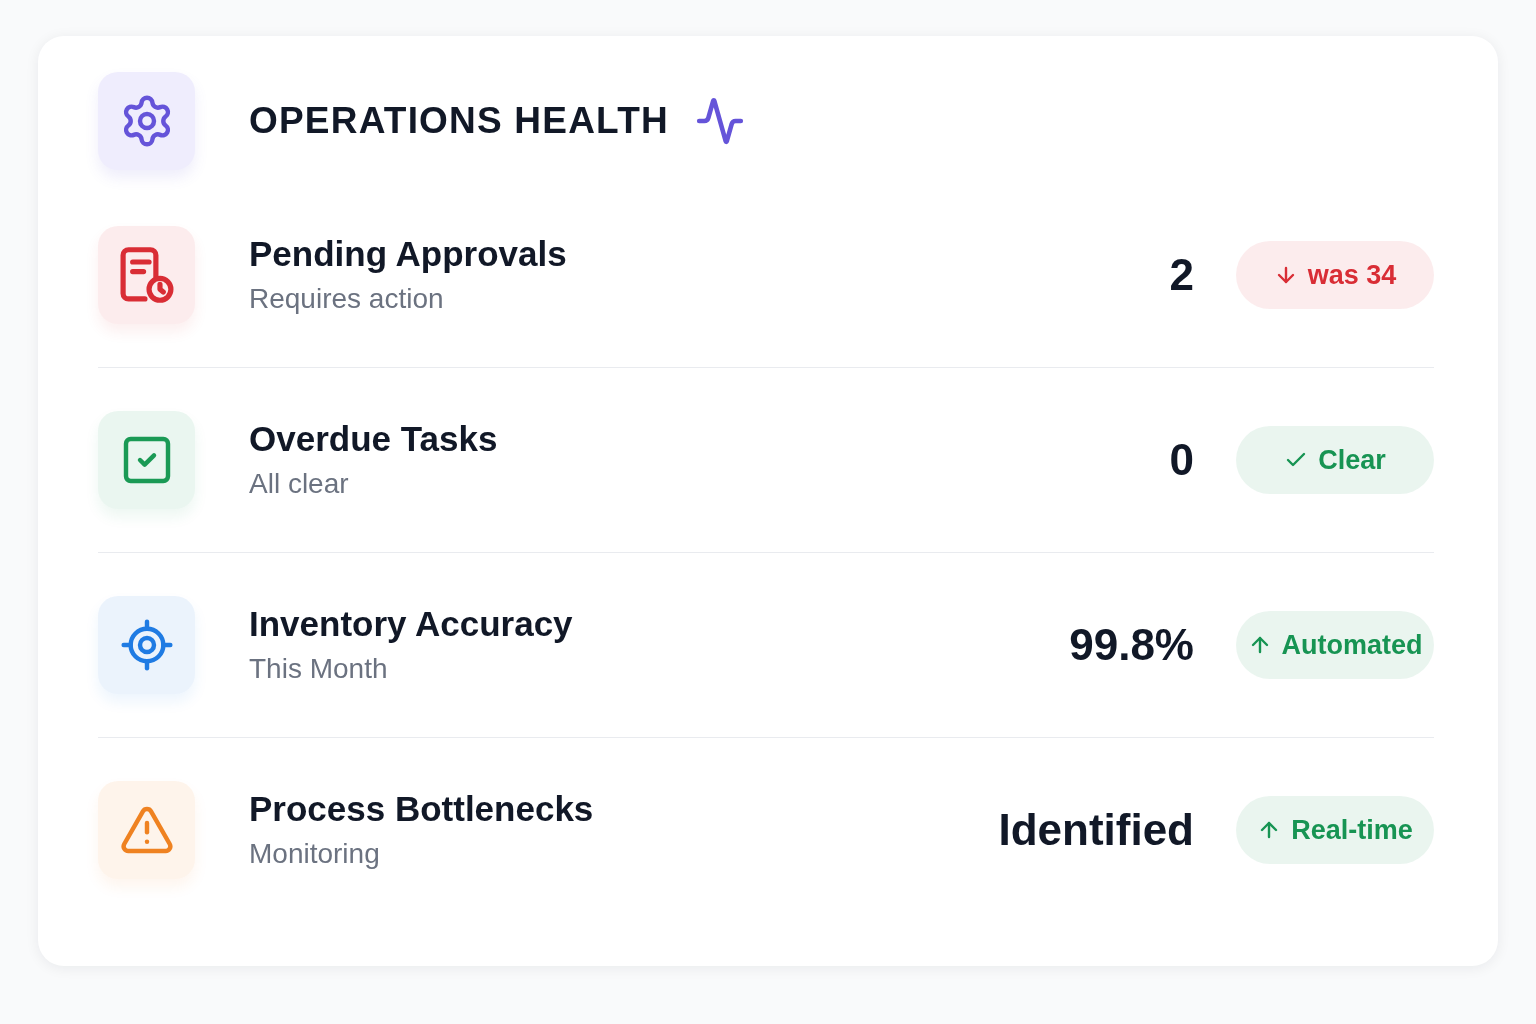 Image resolution: width=1536 pixels, height=1024 pixels. Describe the element at coordinates (1352, 830) in the screenshot. I see `status-text: Real-time` at that location.